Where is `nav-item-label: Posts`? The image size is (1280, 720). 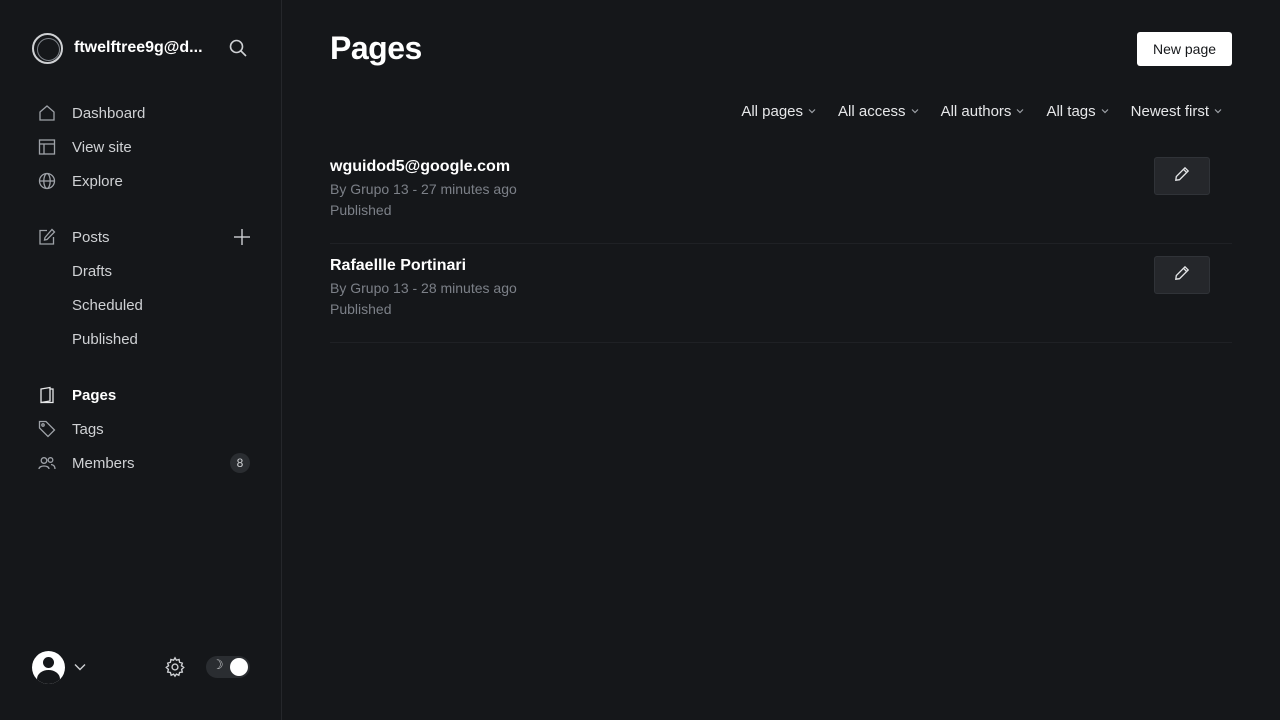
nav-item-label: Posts is located at coordinates (91, 237).